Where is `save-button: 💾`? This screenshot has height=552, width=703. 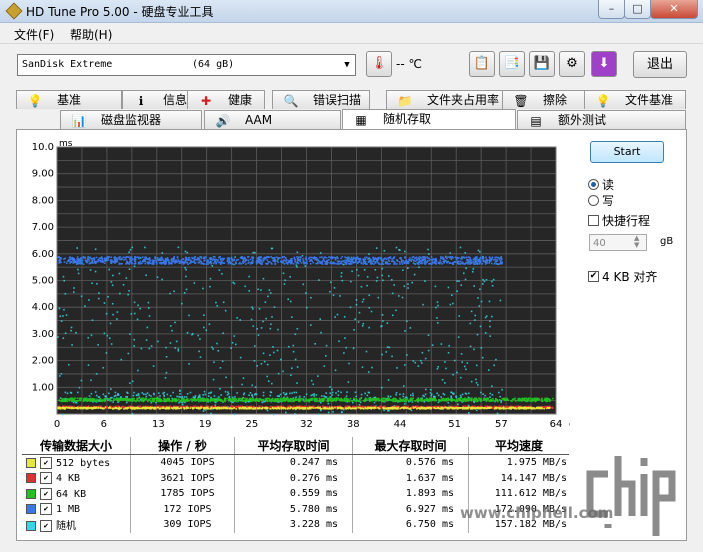 save-button: 💾 is located at coordinates (542, 64).